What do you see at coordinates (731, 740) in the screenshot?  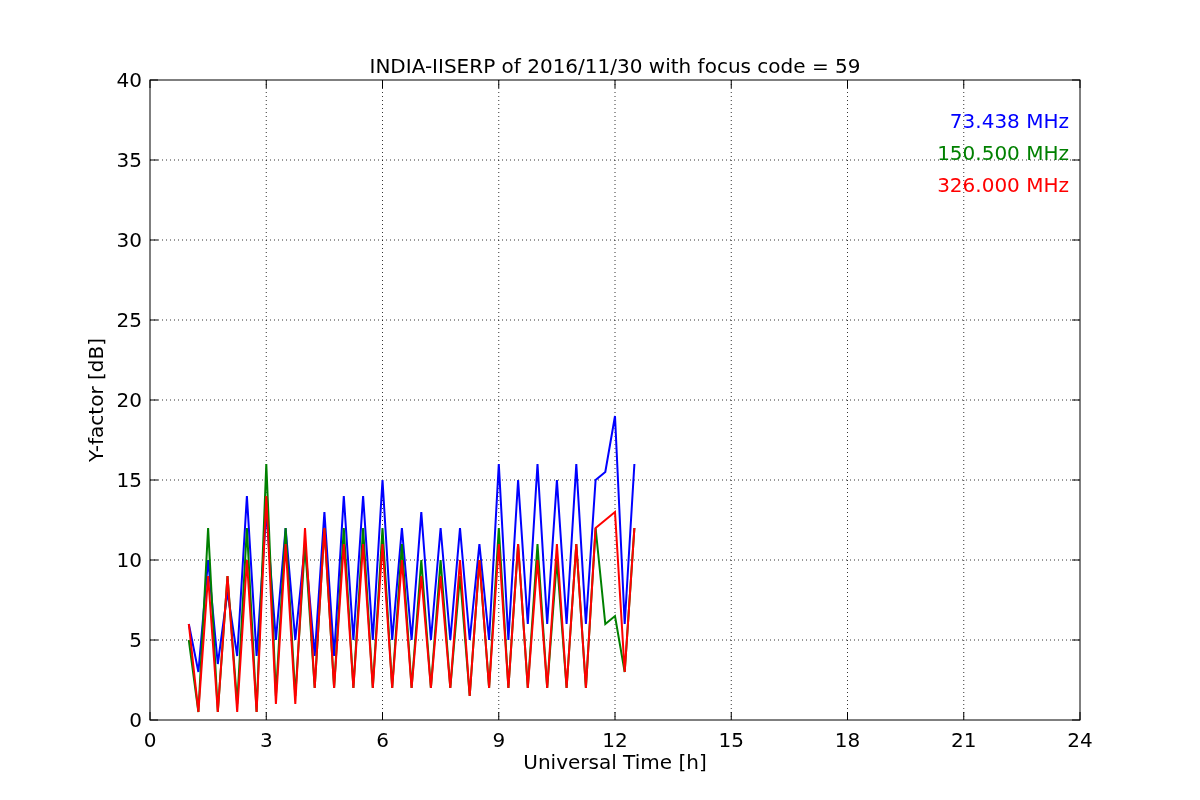 I see `x-tick-label: 15` at bounding box center [731, 740].